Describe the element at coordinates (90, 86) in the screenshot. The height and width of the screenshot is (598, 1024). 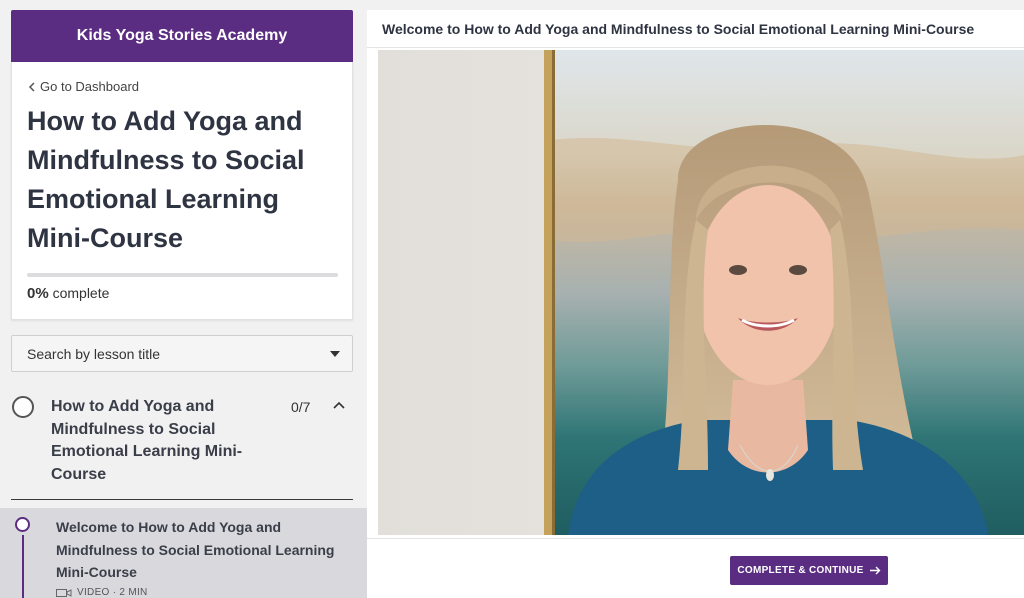
I see `back-link-label: Go to Dashboard` at that location.